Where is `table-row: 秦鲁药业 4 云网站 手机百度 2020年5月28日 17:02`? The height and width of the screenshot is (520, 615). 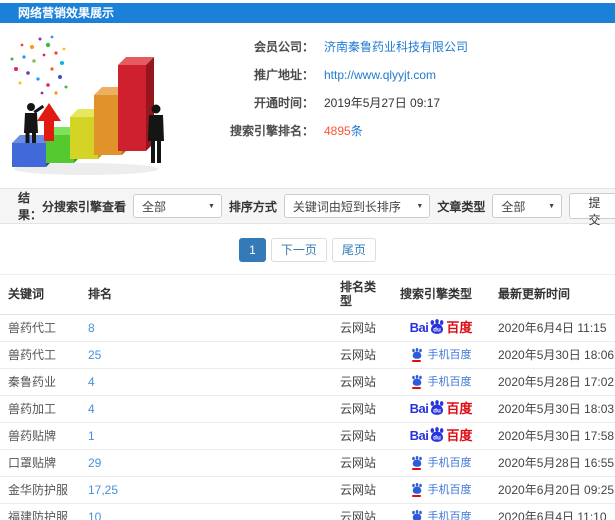 table-row: 秦鲁药业 4 云网站 手机百度 2020年5月28日 17:02 is located at coordinates (307, 382).